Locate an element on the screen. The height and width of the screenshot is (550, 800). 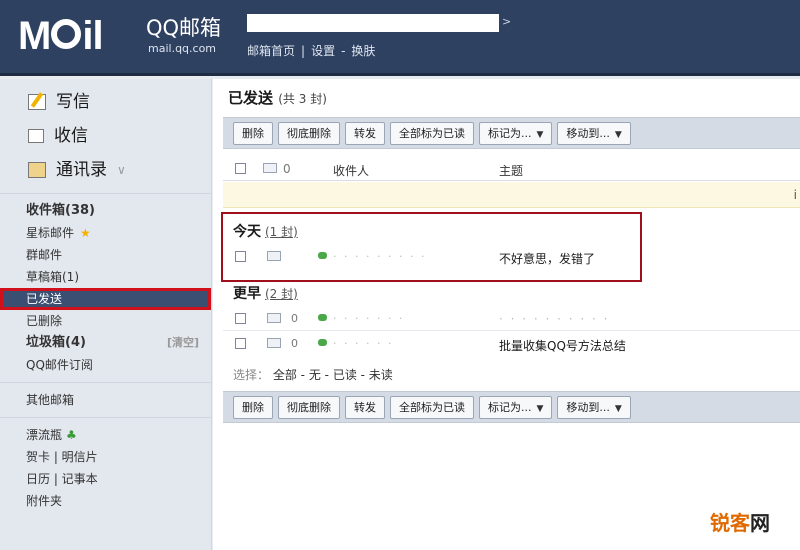
top-links: 邮箱首页 | 设置 - 换肤 is located at coordinates (311, 51).